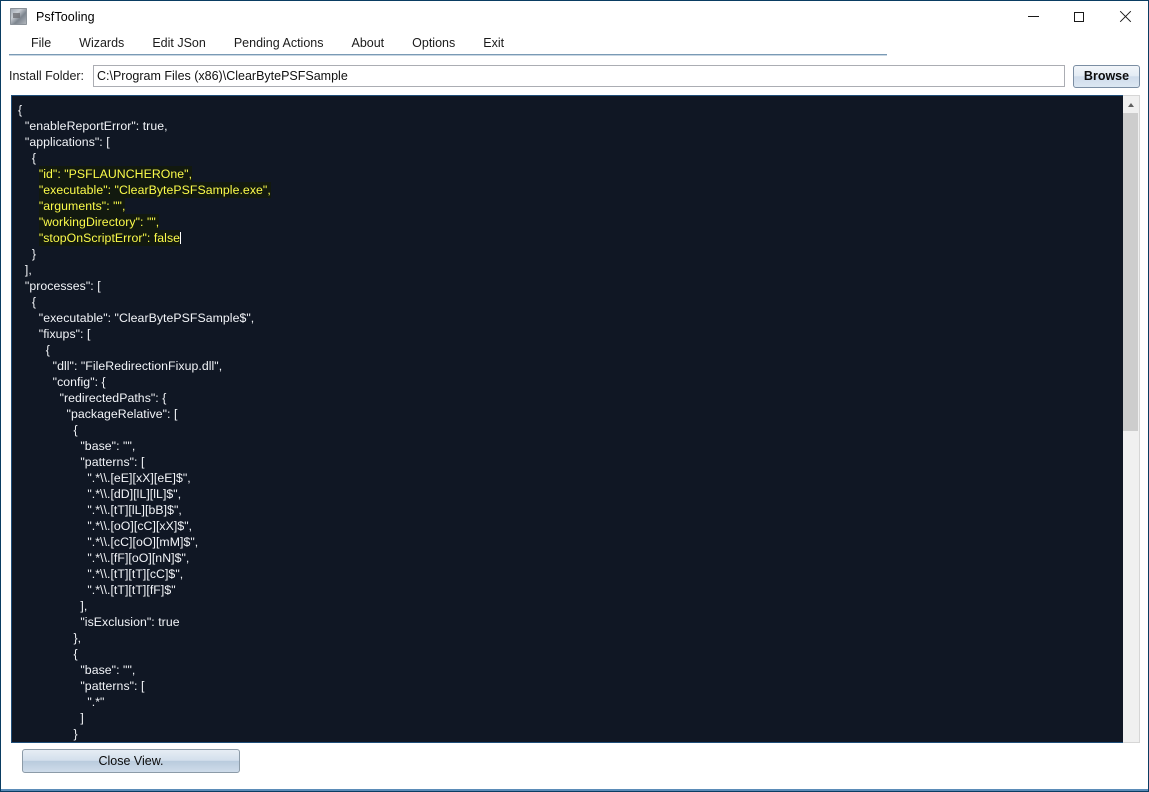 This screenshot has width=1149, height=792. Describe the element at coordinates (51, 718) in the screenshot. I see `json-line: ]` at that location.